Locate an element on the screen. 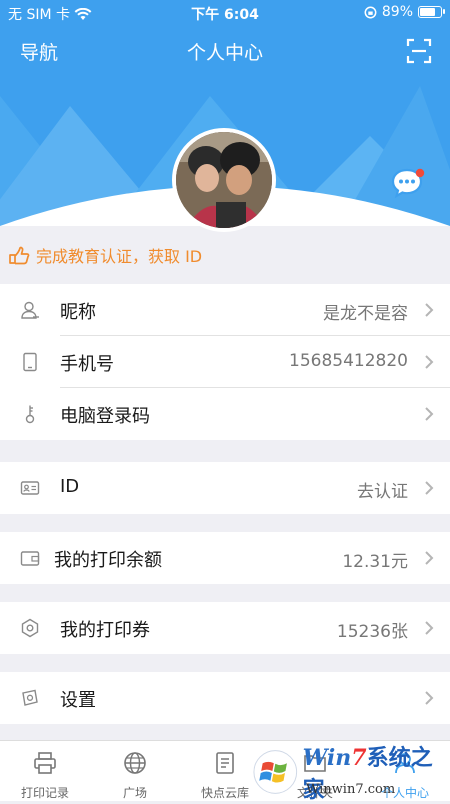 Image resolution: width=450 pixels, height=804 pixels. orientation-lock-icon is located at coordinates (370, 12).